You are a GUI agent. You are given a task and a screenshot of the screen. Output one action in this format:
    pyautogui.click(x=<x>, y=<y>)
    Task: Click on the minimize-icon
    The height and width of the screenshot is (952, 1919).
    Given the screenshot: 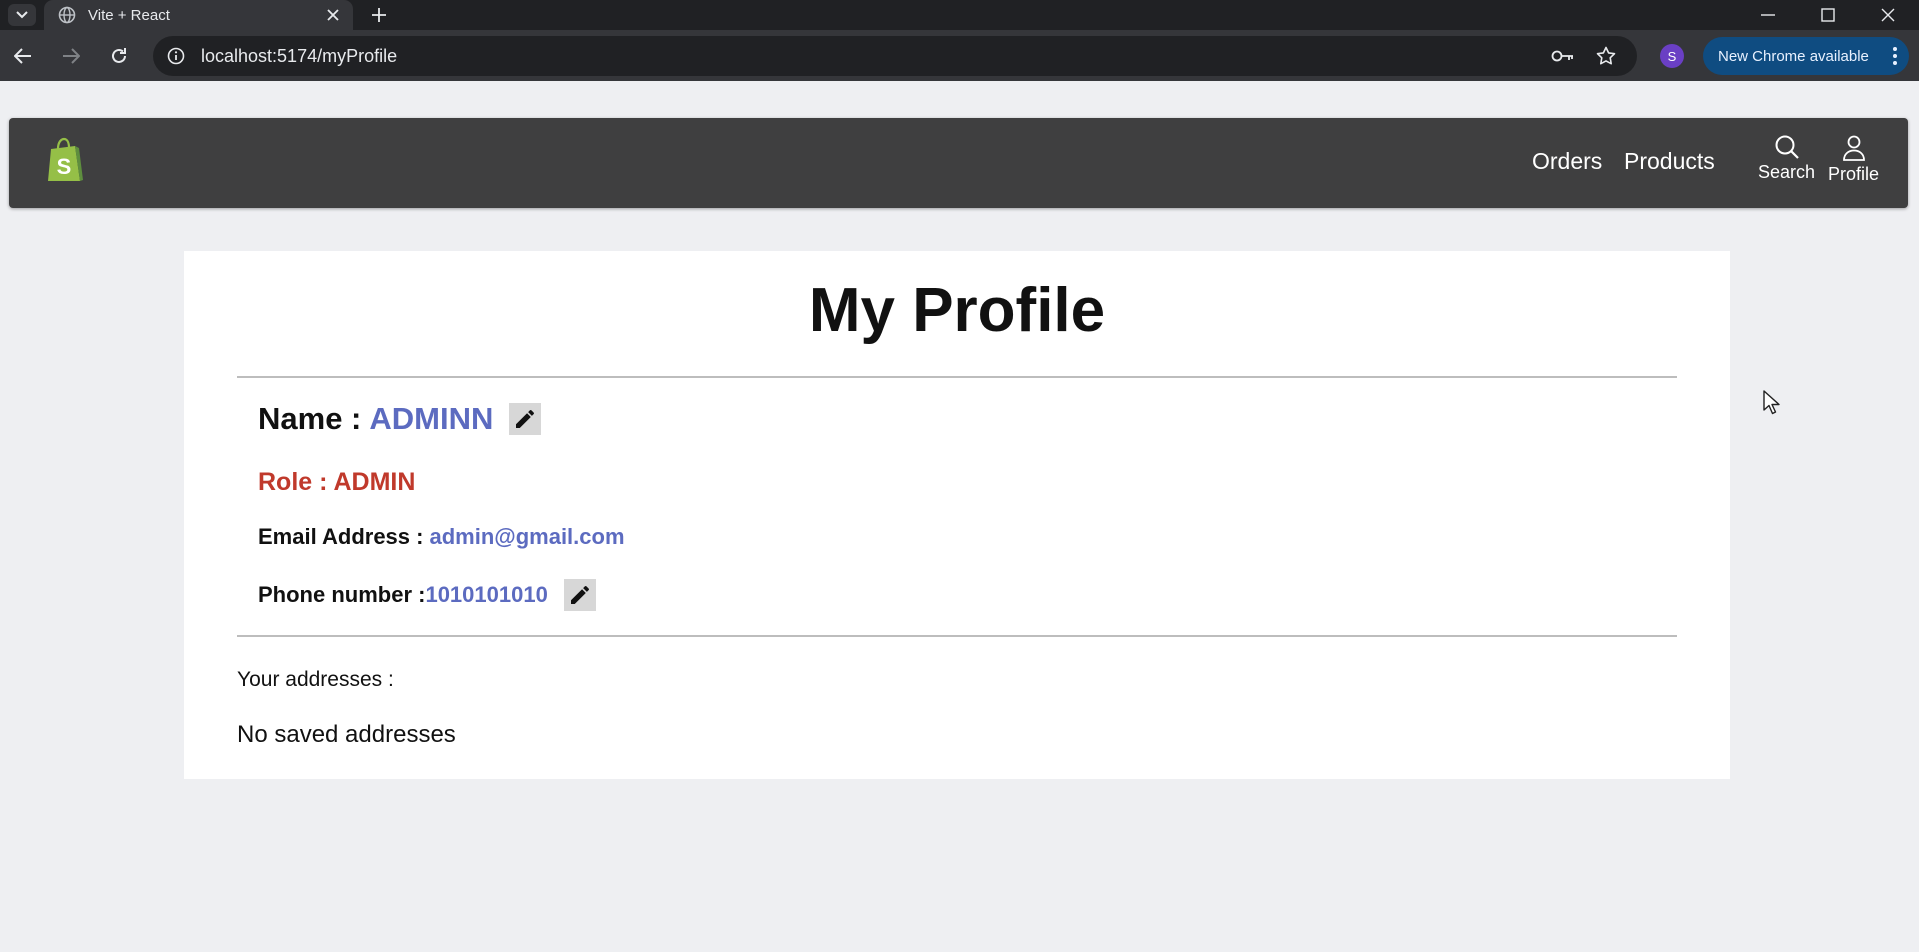 What is the action you would take?
    pyautogui.click(x=1768, y=15)
    